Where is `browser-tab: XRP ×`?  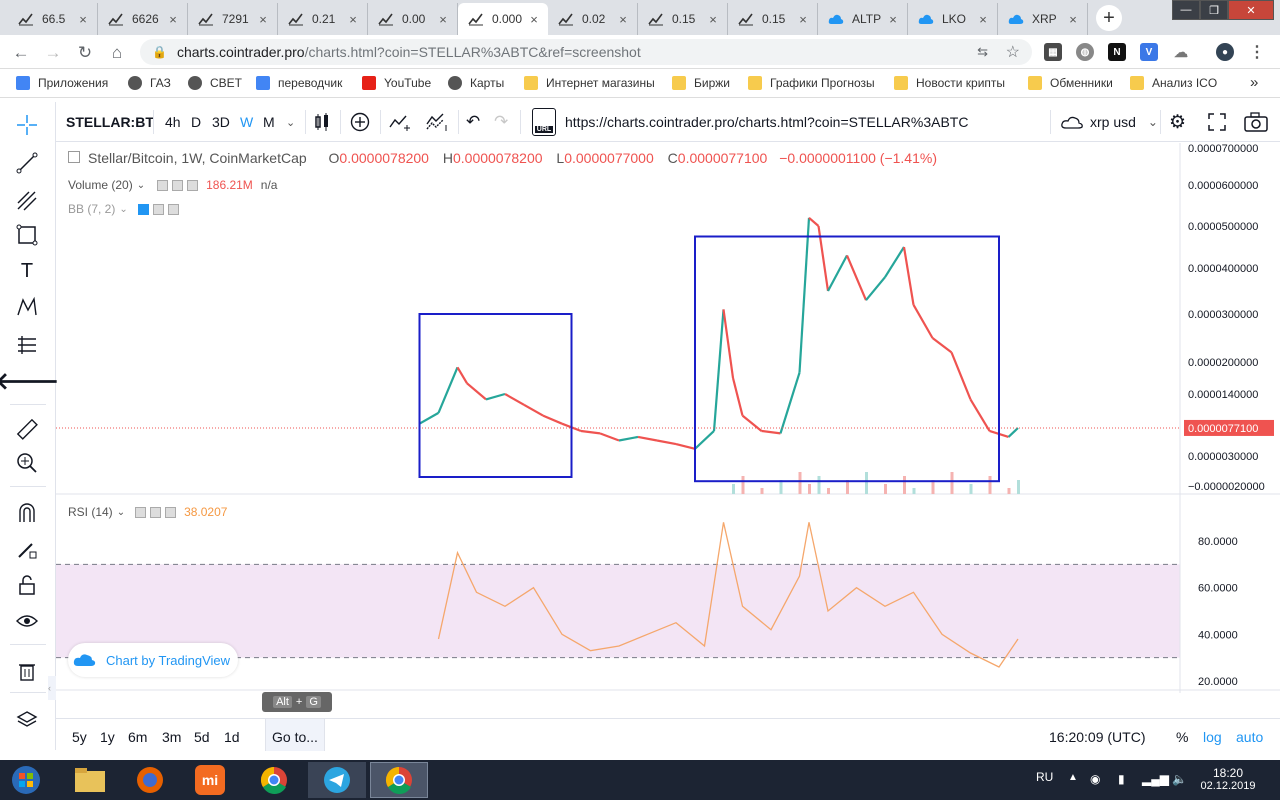
browser-tab: XRP × is located at coordinates (1043, 19).